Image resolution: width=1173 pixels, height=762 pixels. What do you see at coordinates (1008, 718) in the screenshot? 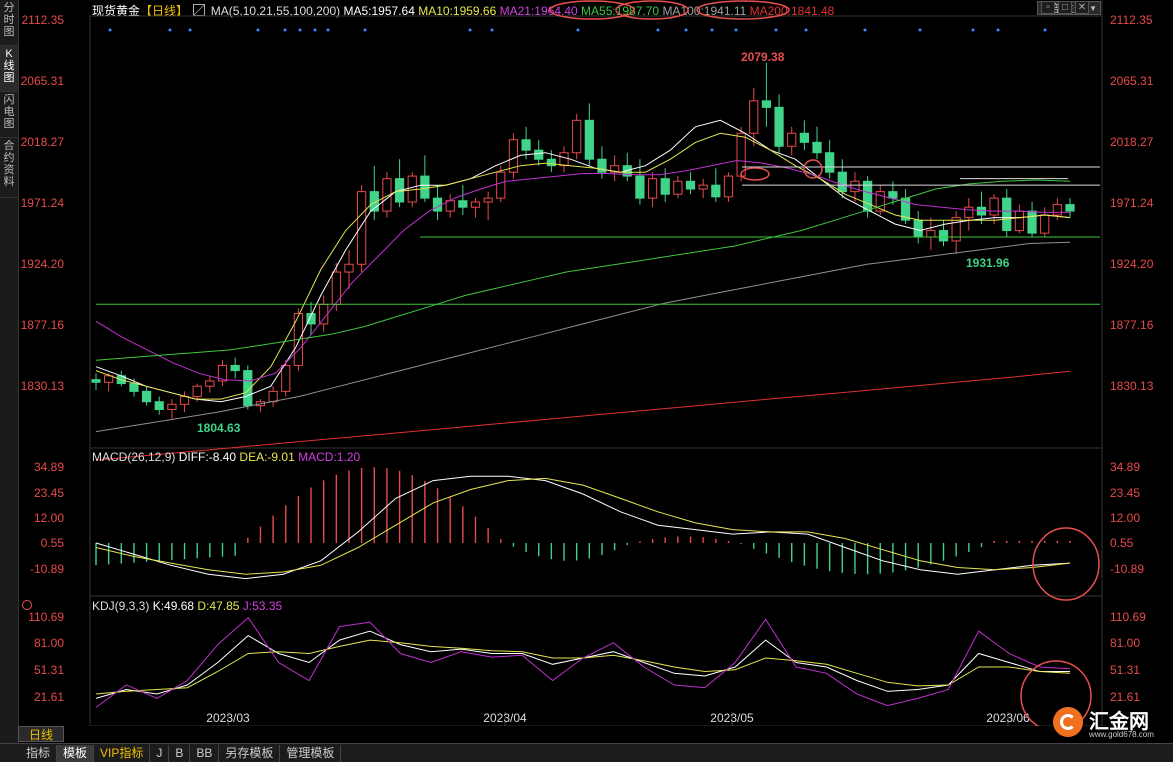
I see `date-label: 2023/06` at bounding box center [1008, 718].